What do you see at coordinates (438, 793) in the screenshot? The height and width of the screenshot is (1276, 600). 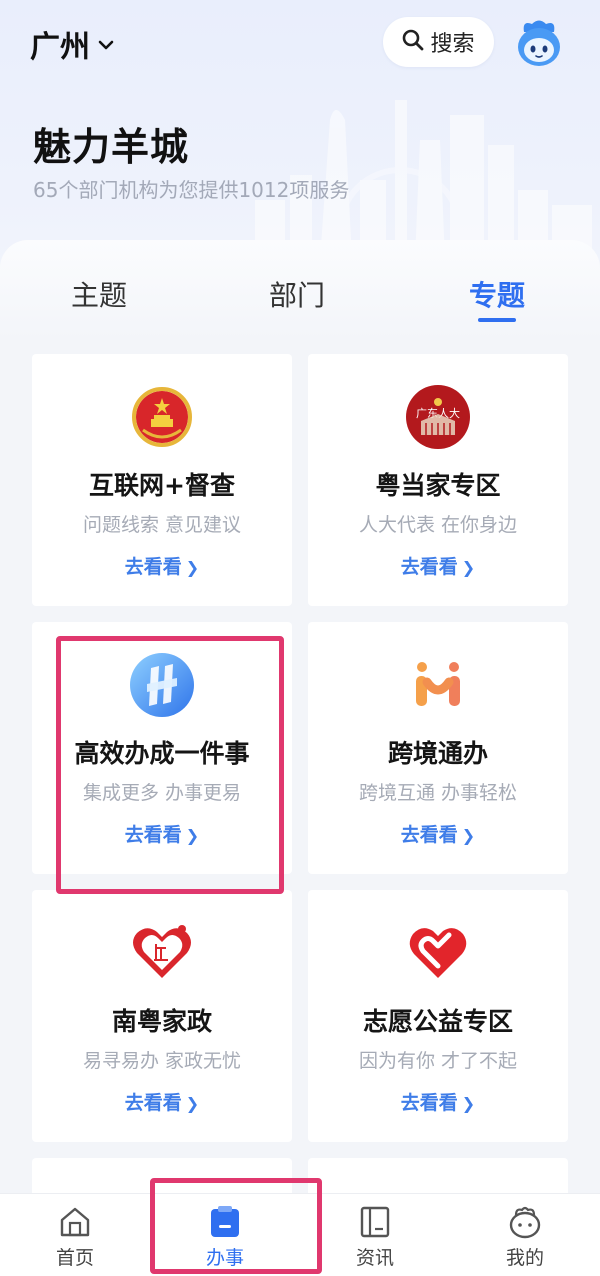 I see `card-subtitle: 跨境互通 办事轻松` at bounding box center [438, 793].